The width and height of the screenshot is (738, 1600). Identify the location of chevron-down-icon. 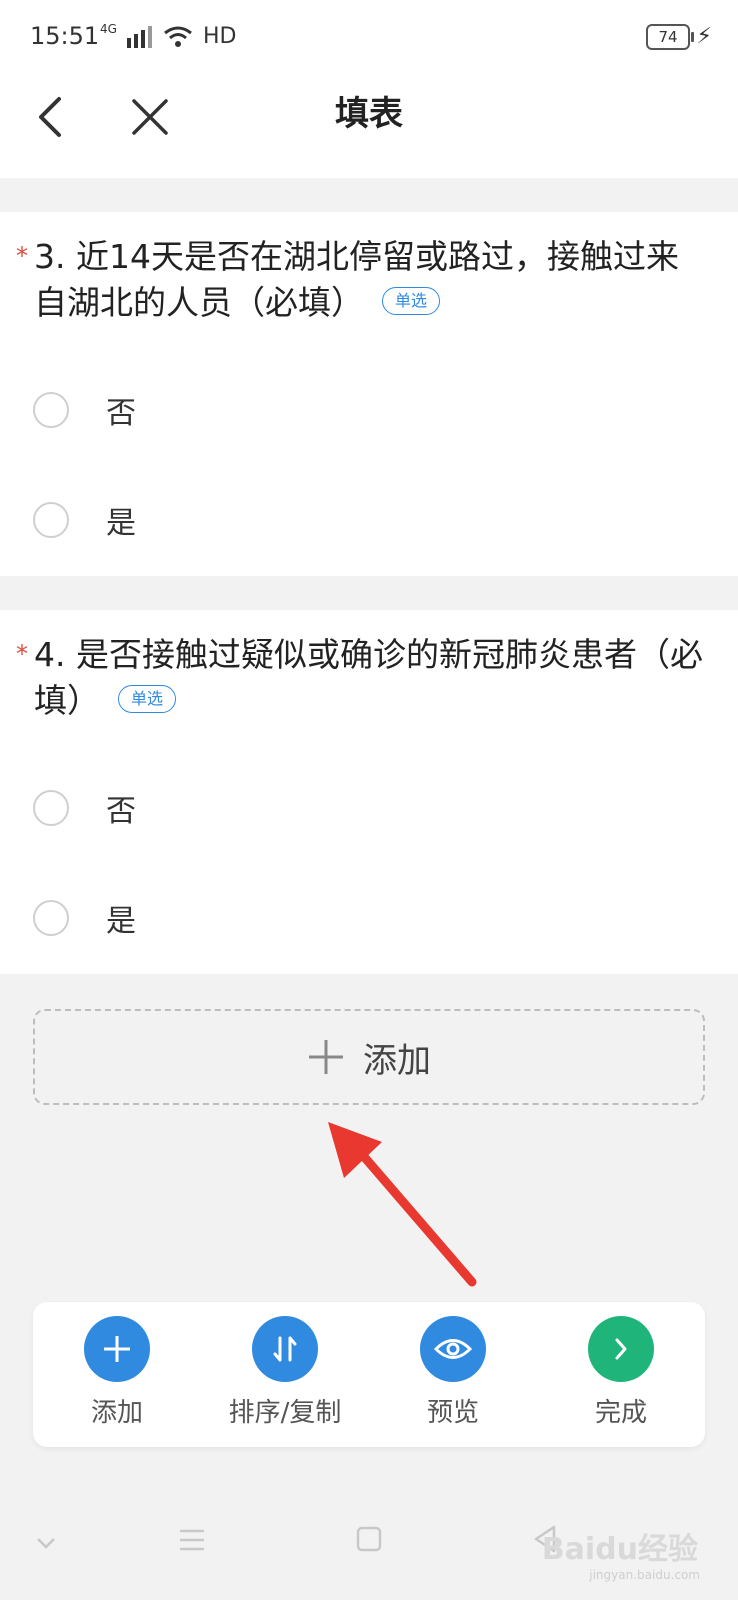
(46, 1543).